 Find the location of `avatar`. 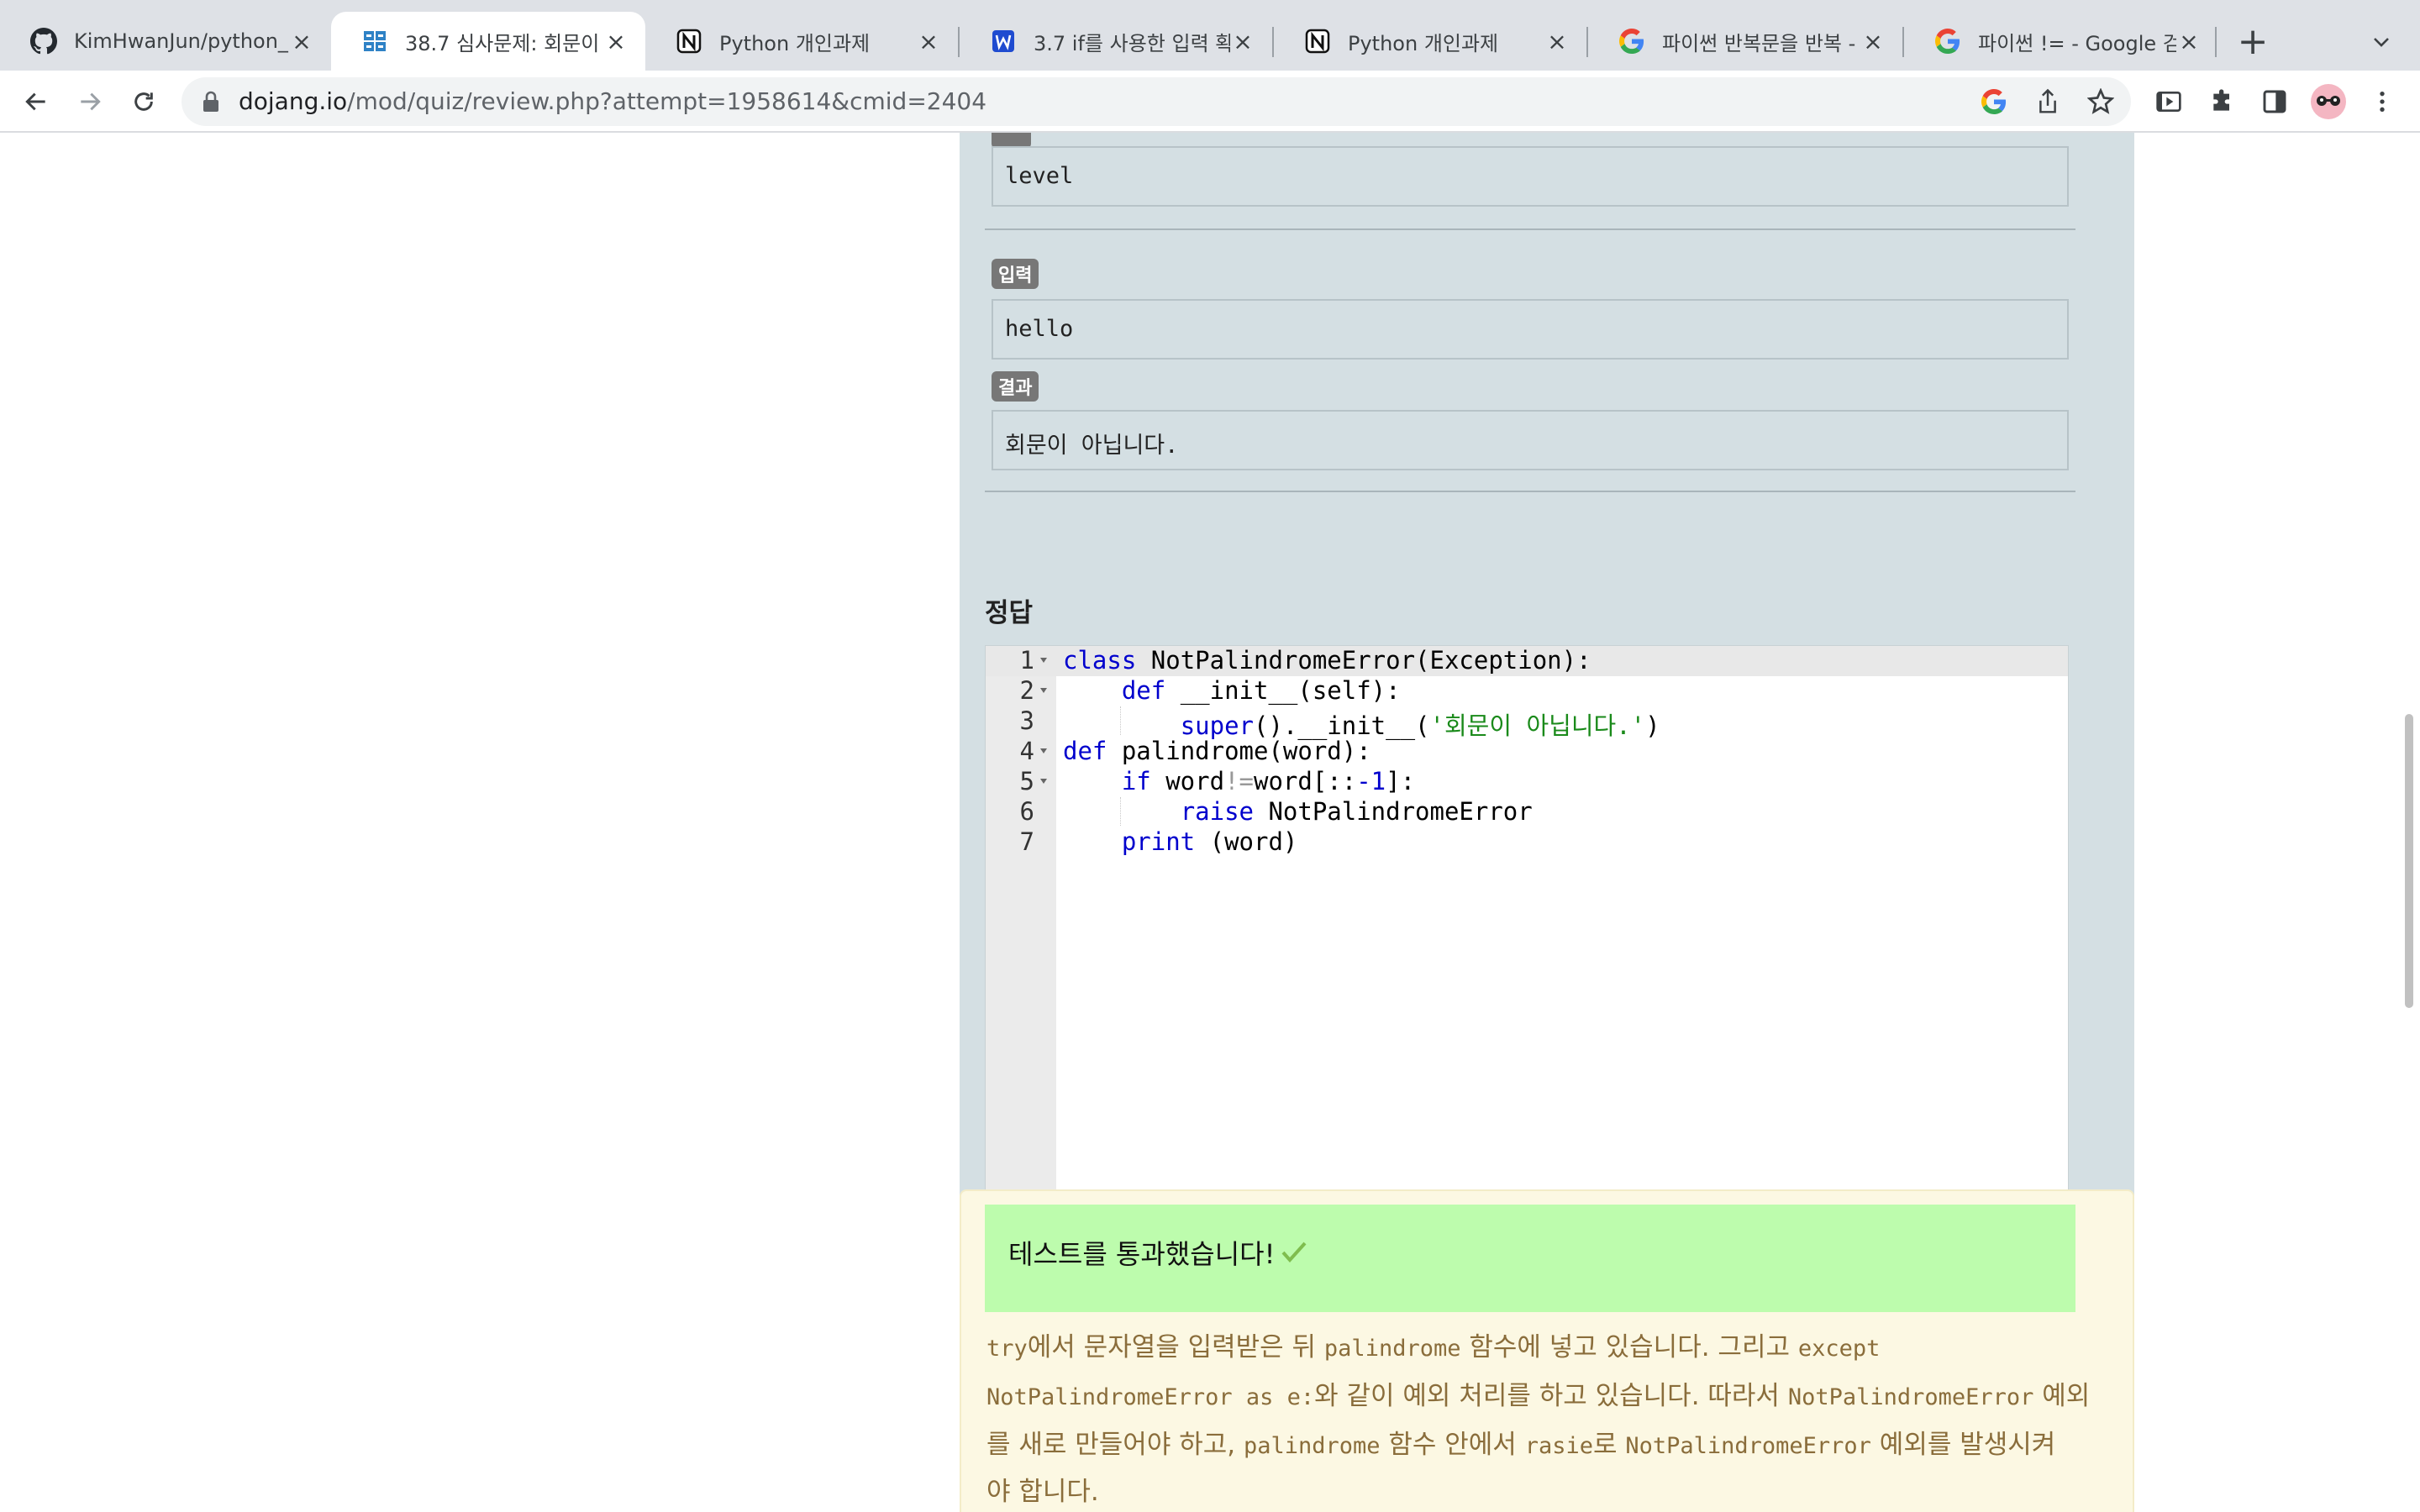

avatar is located at coordinates (2329, 101).